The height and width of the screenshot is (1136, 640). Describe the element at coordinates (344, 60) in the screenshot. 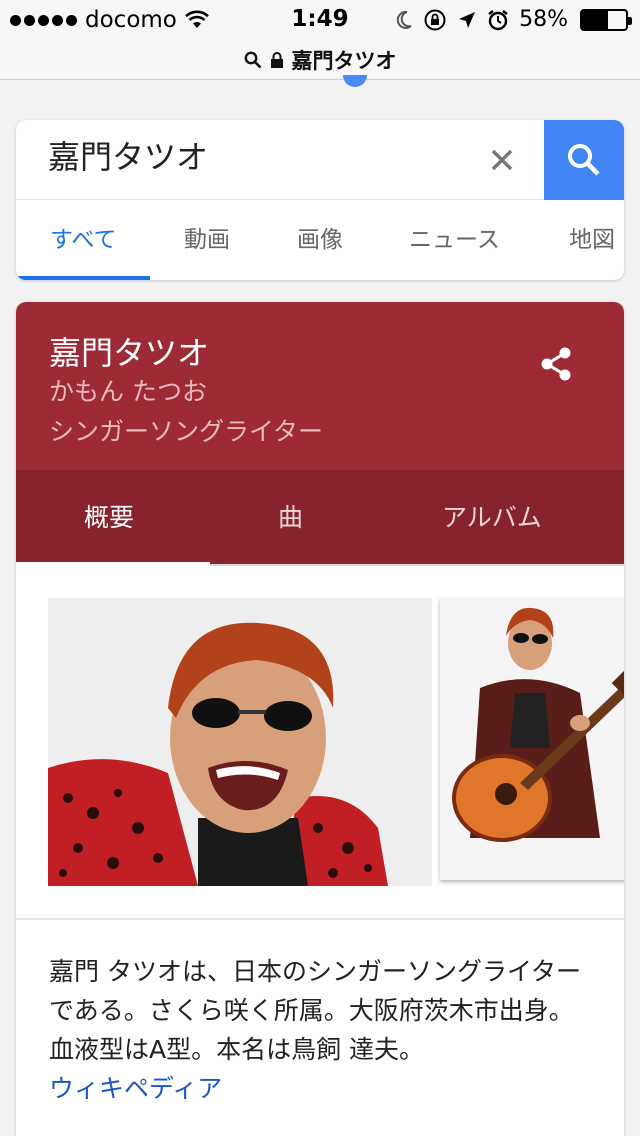

I see `url-text: 嘉門タツオ` at that location.